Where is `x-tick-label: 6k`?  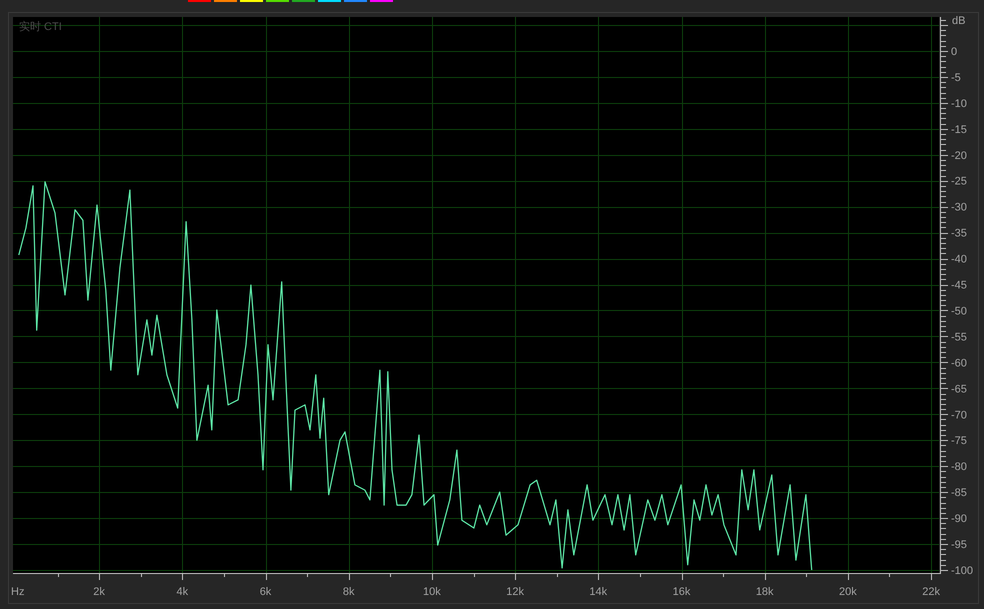
x-tick-label: 6k is located at coordinates (266, 592).